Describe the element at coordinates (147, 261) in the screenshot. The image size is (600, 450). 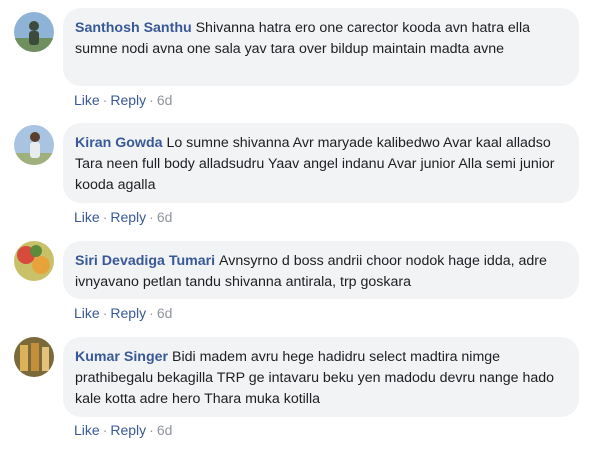
I see `comment-author: Siri Devadiga Tumari` at that location.